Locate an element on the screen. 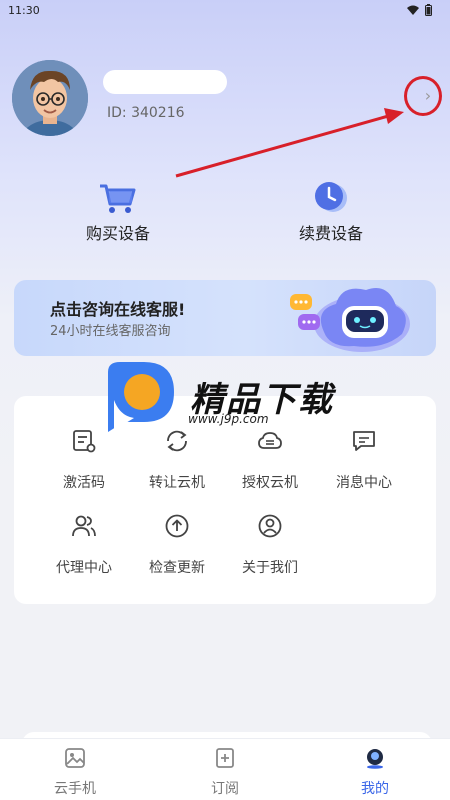 The height and width of the screenshot is (800, 450). tab-subscribe: 订阅 is located at coordinates (225, 772).